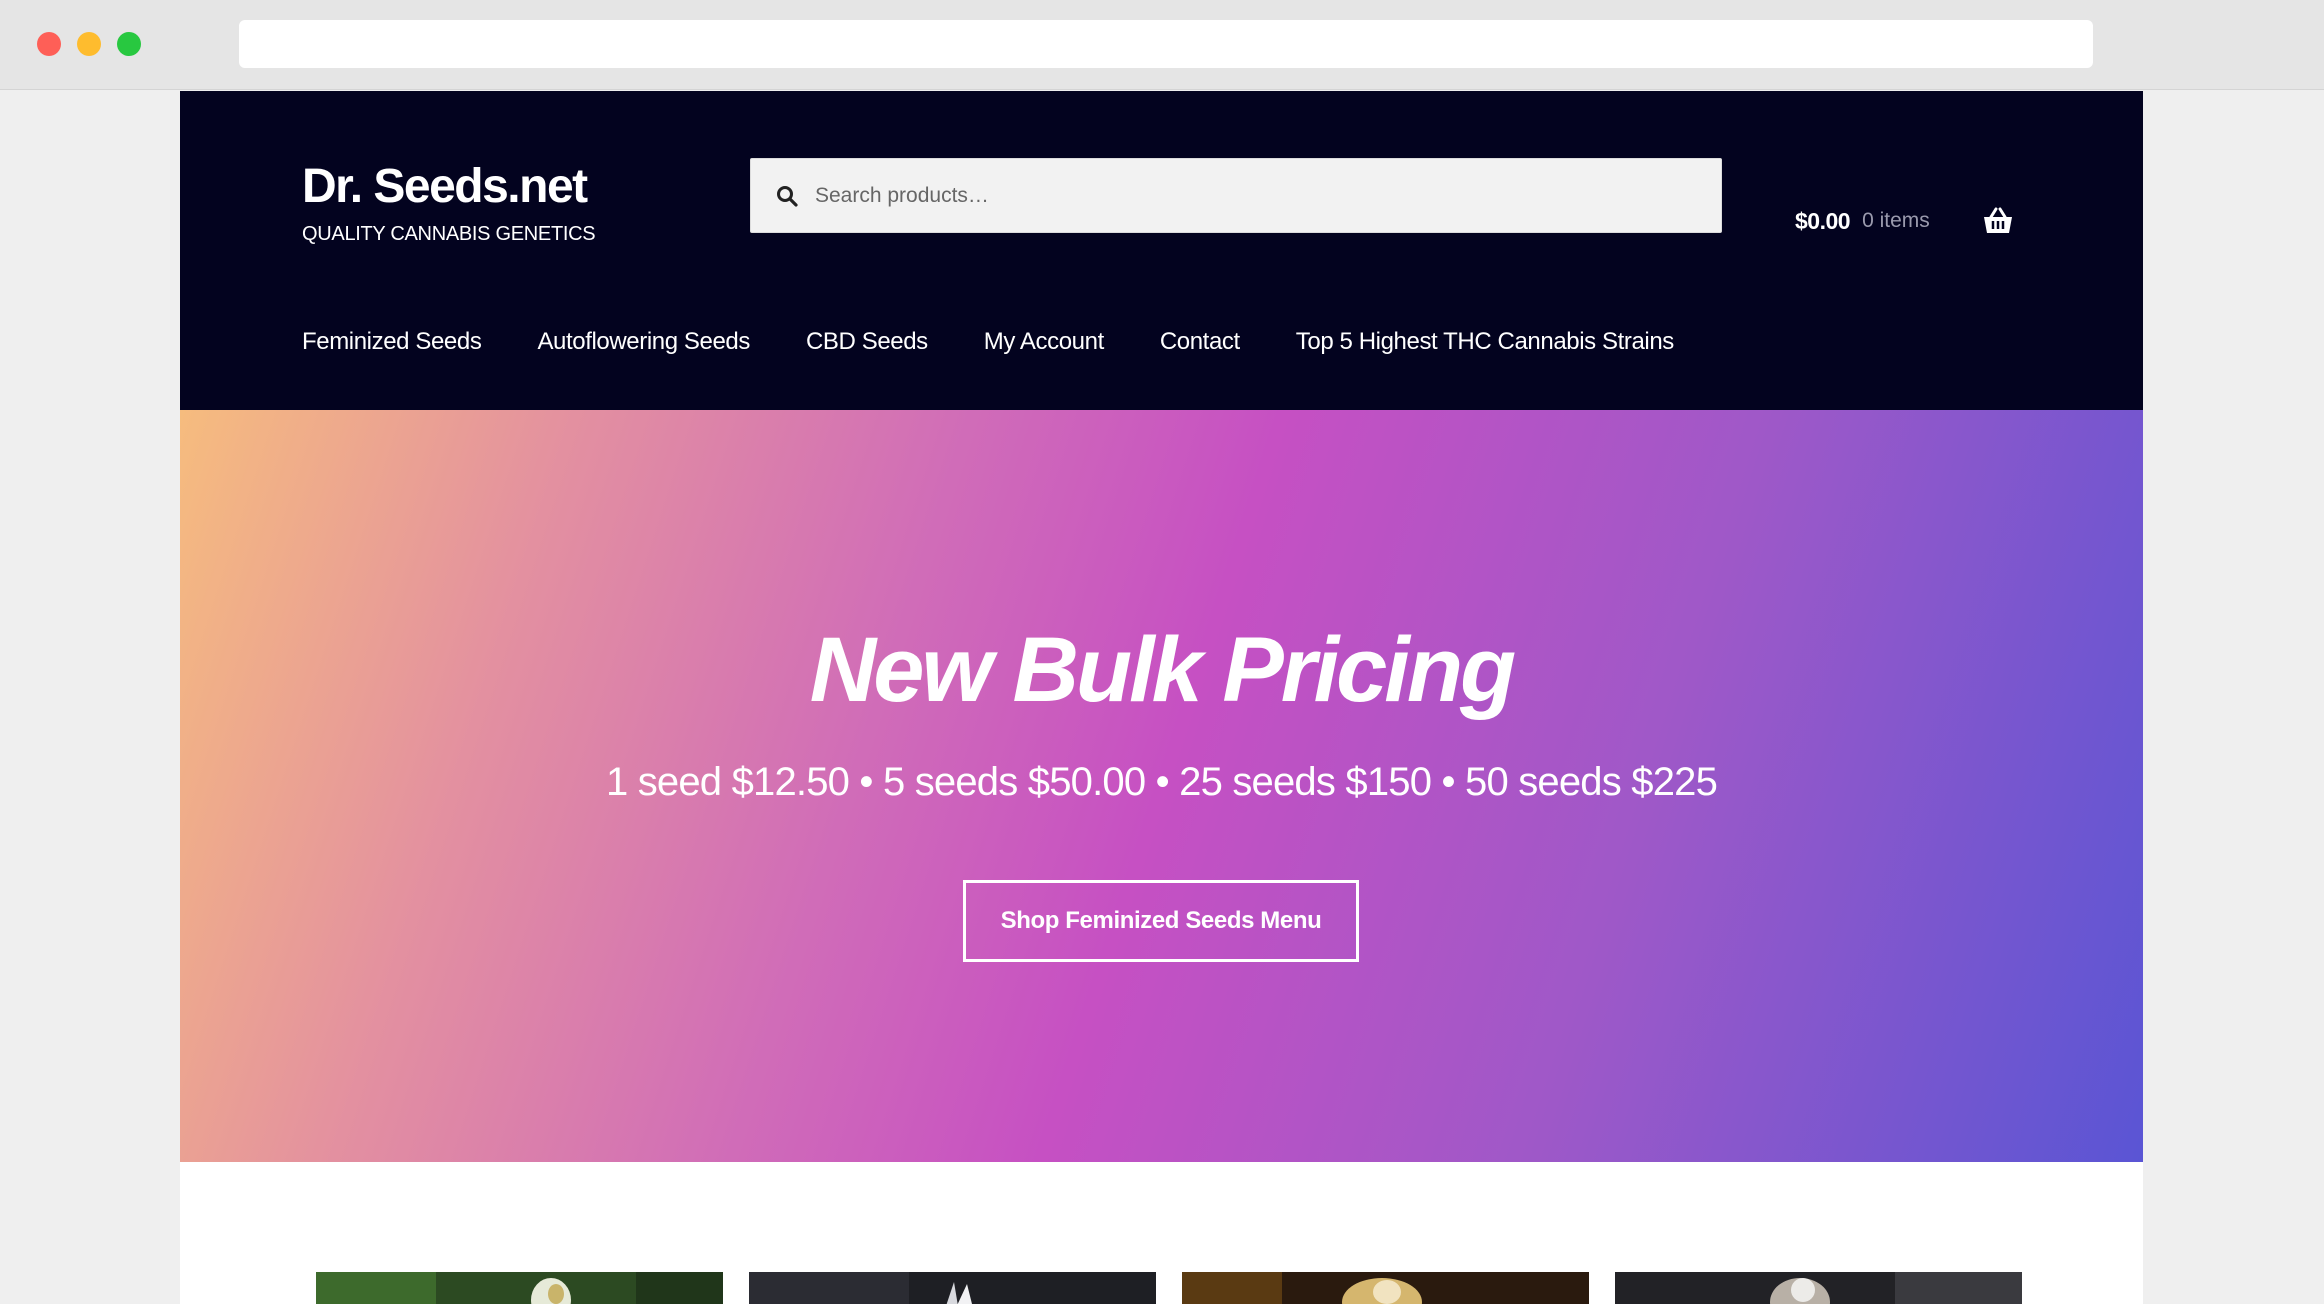 The width and height of the screenshot is (2324, 1304). Describe the element at coordinates (129, 44) in the screenshot. I see `maximize-window-button` at that location.